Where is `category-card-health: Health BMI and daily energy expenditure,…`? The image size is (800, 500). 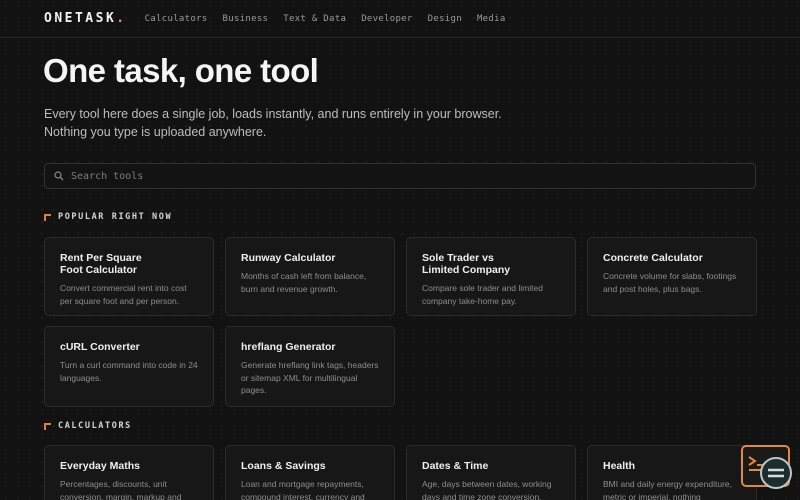 category-card-health: Health BMI and daily energy expenditure,… is located at coordinates (672, 472).